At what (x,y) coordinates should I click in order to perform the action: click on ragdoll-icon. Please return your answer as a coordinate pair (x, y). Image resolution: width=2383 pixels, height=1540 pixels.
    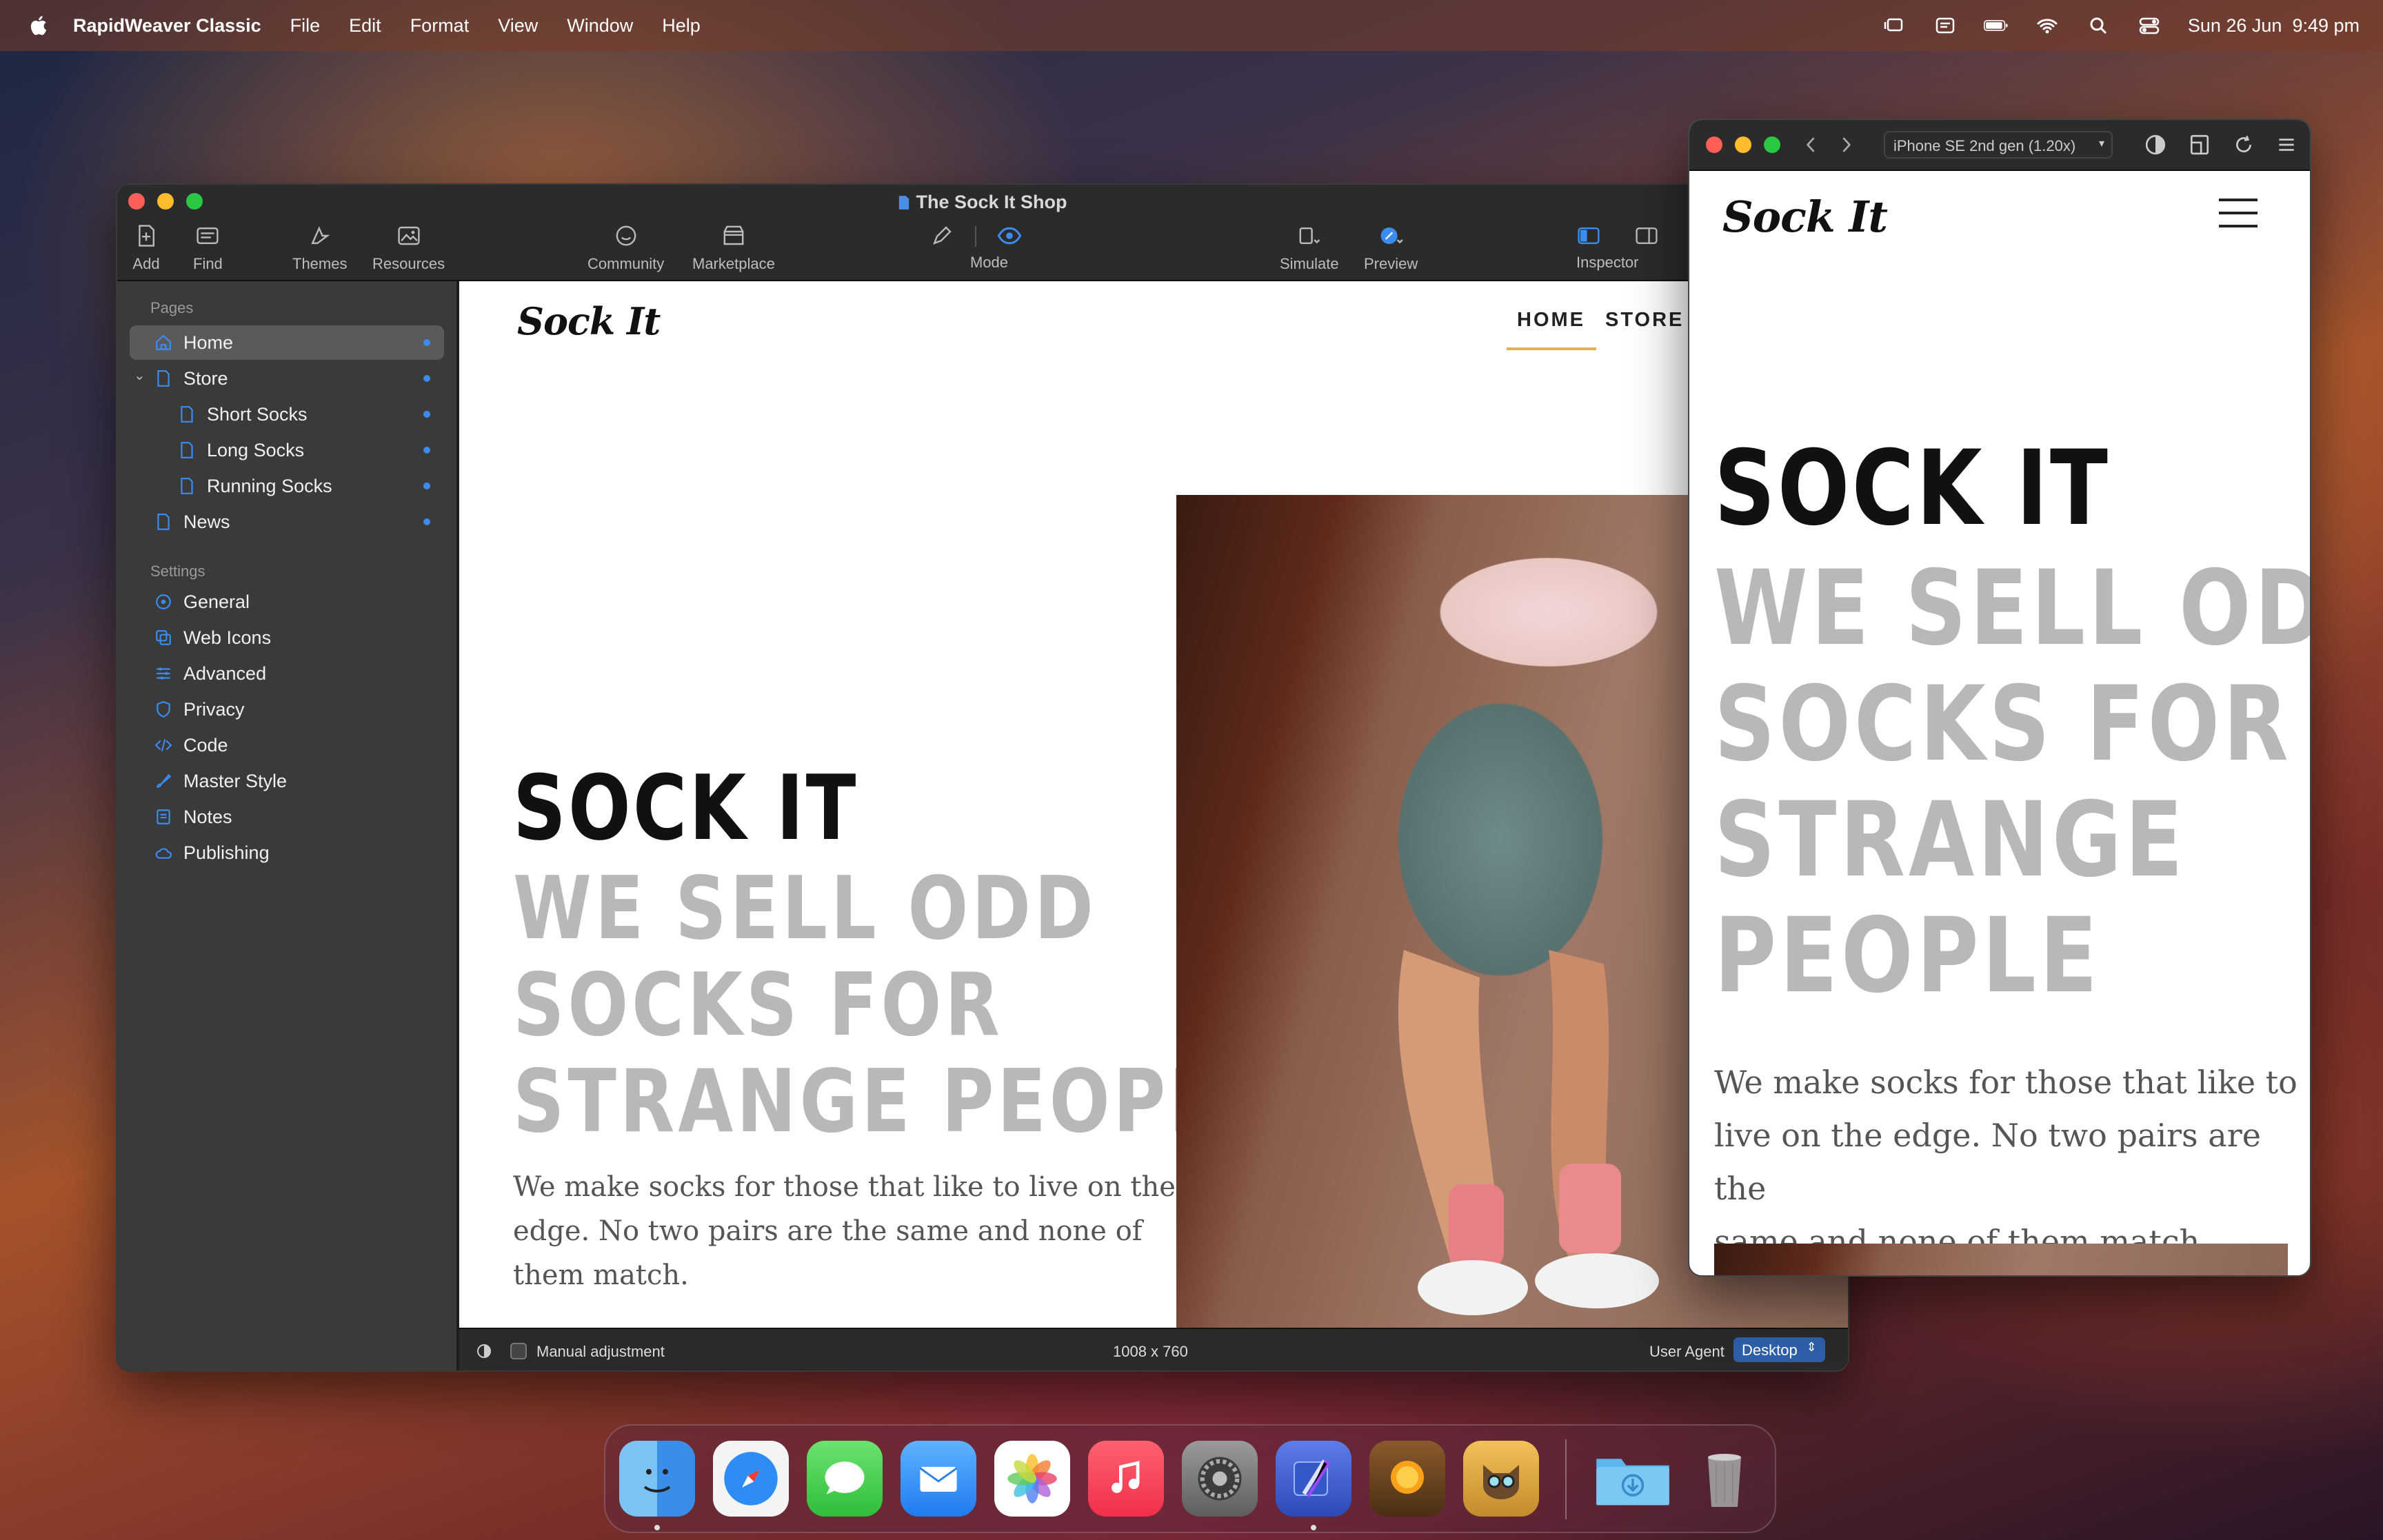
    Looking at the image, I should click on (1501, 1479).